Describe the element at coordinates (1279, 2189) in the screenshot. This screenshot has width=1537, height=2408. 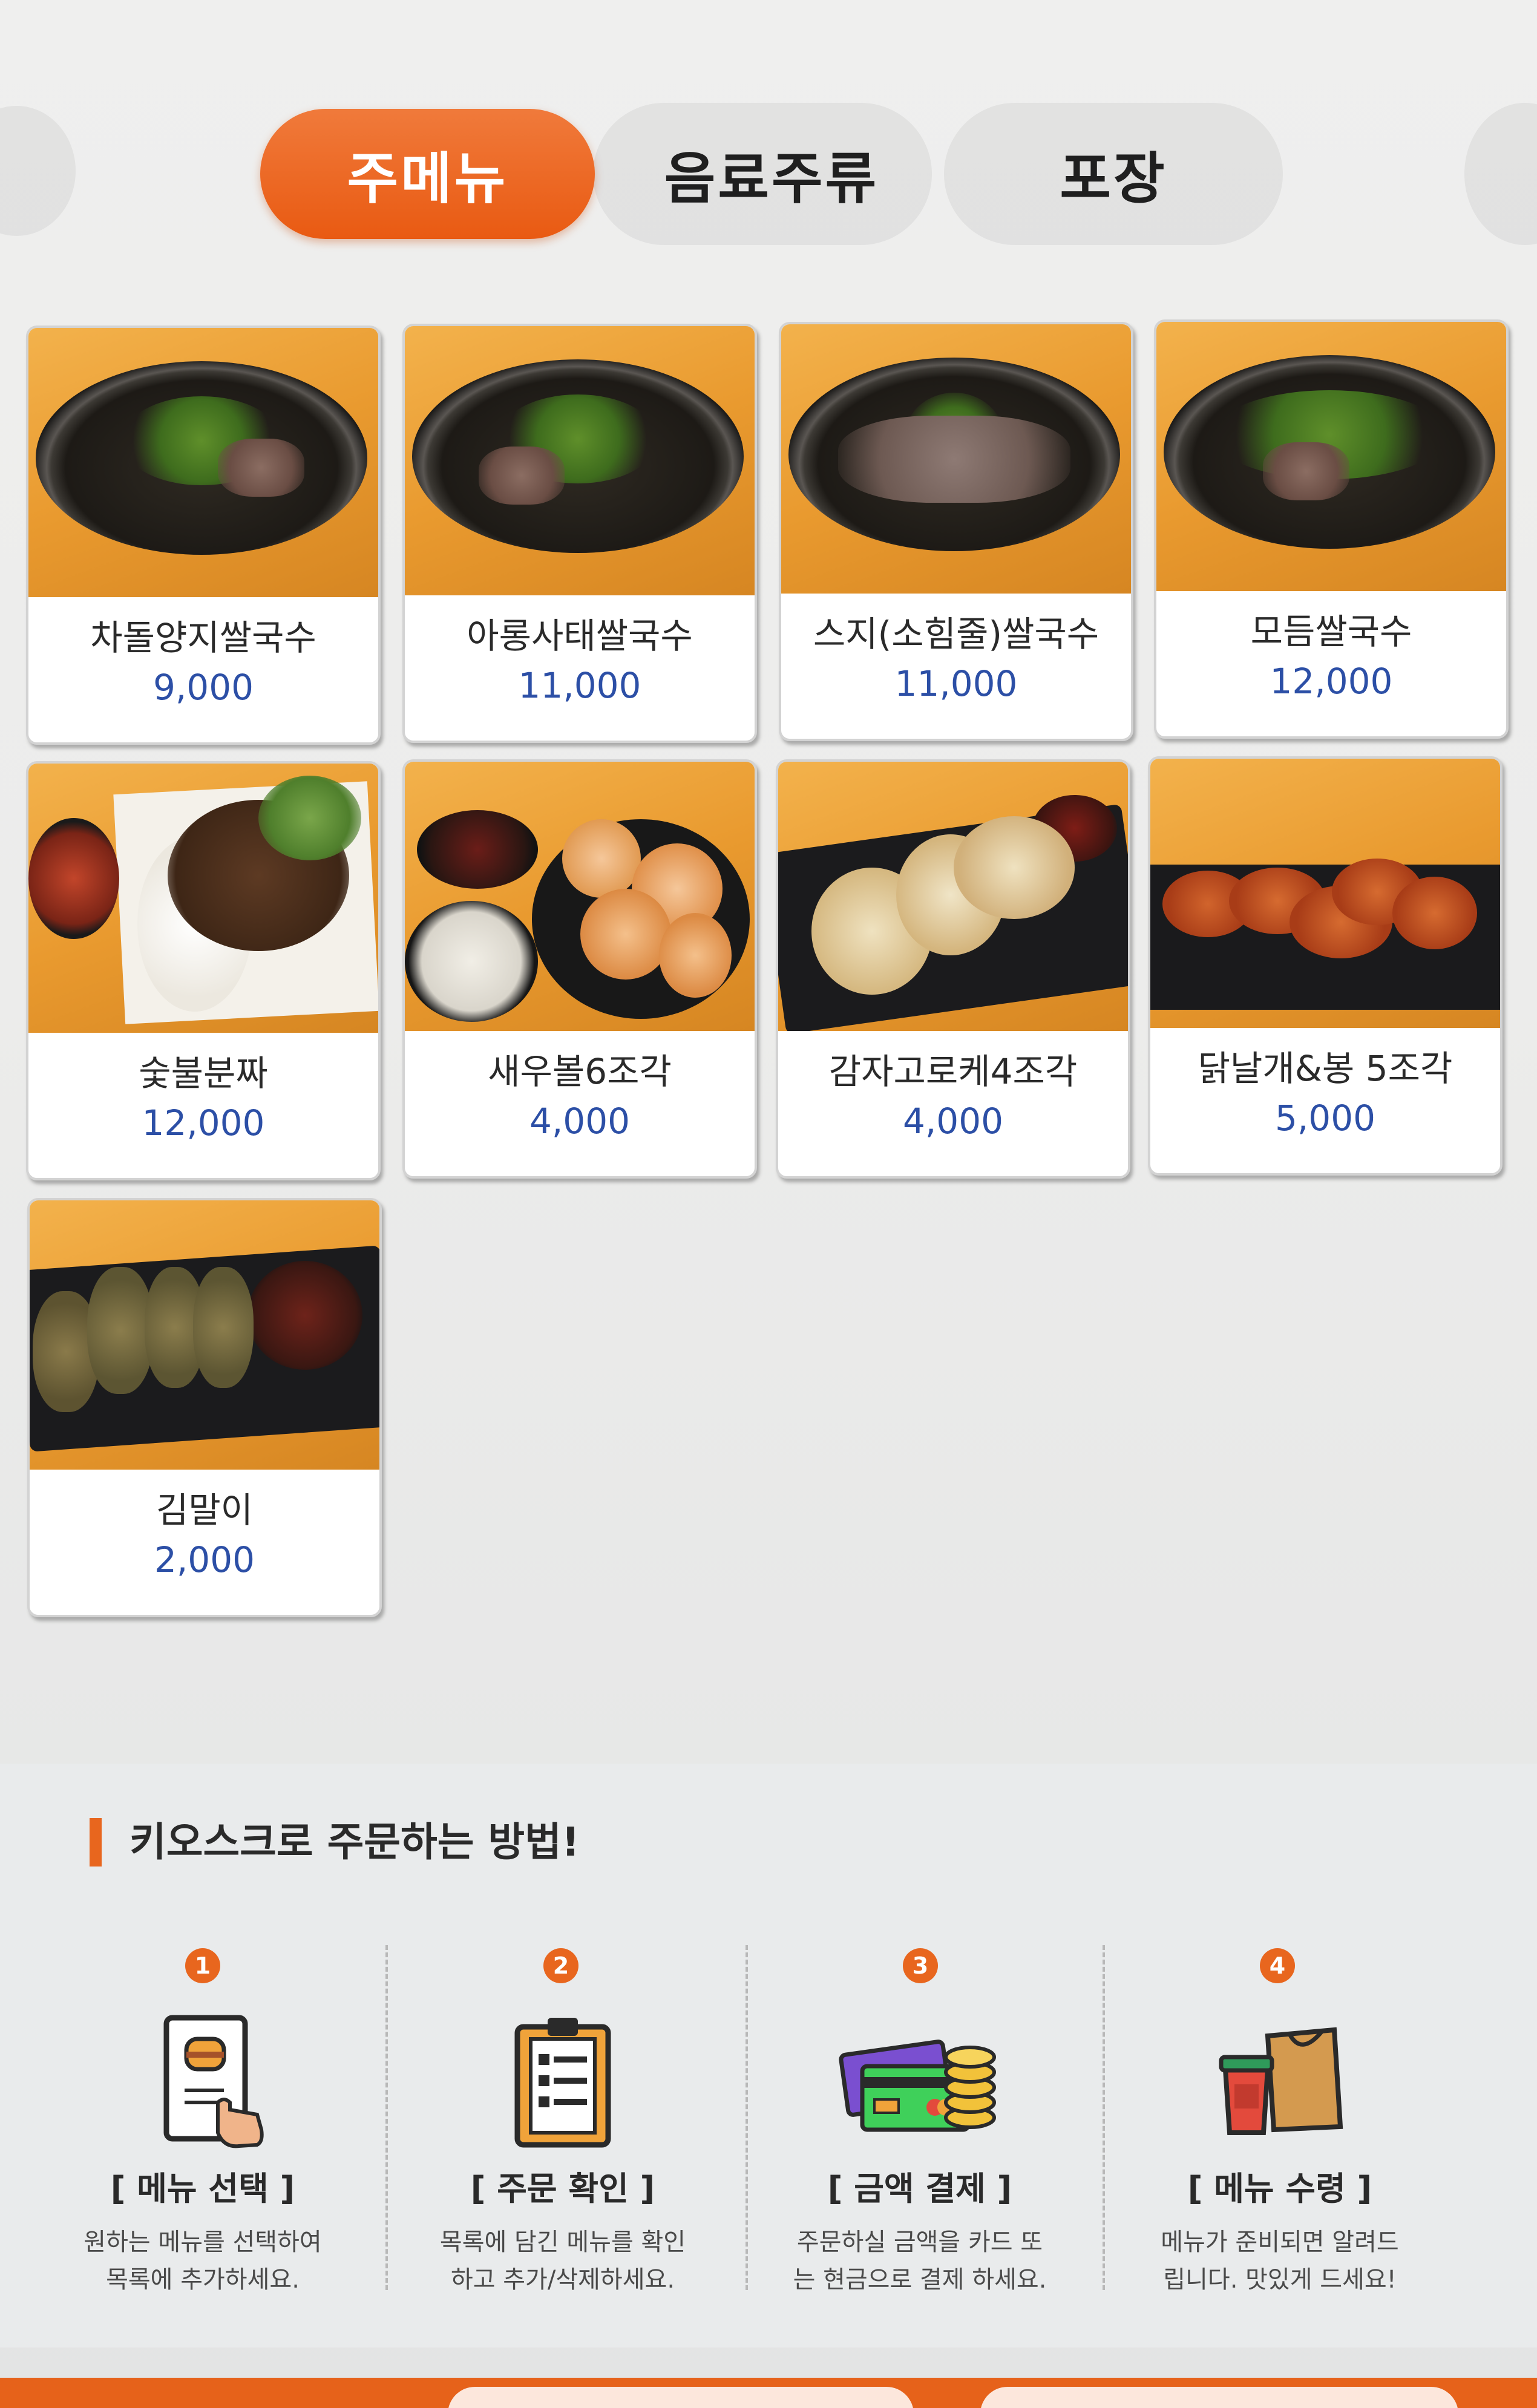
I see `step-label: [ 메뉴 수령 ]` at that location.